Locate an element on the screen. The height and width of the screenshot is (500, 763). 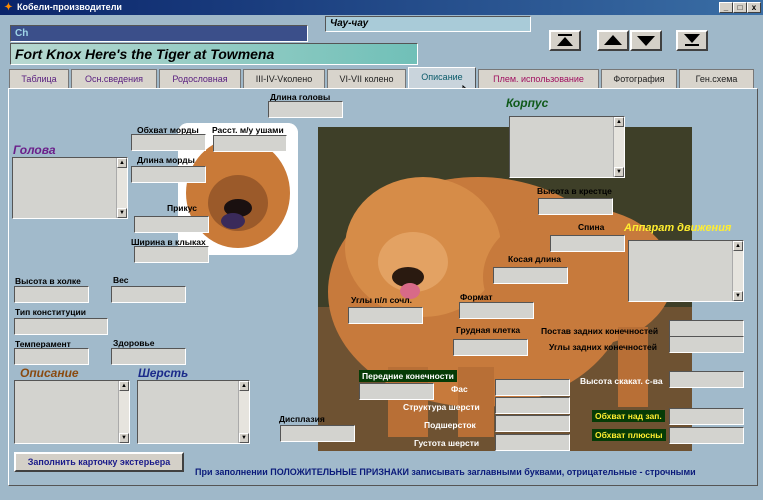
withers-height-input is located at coordinates (51, 294).